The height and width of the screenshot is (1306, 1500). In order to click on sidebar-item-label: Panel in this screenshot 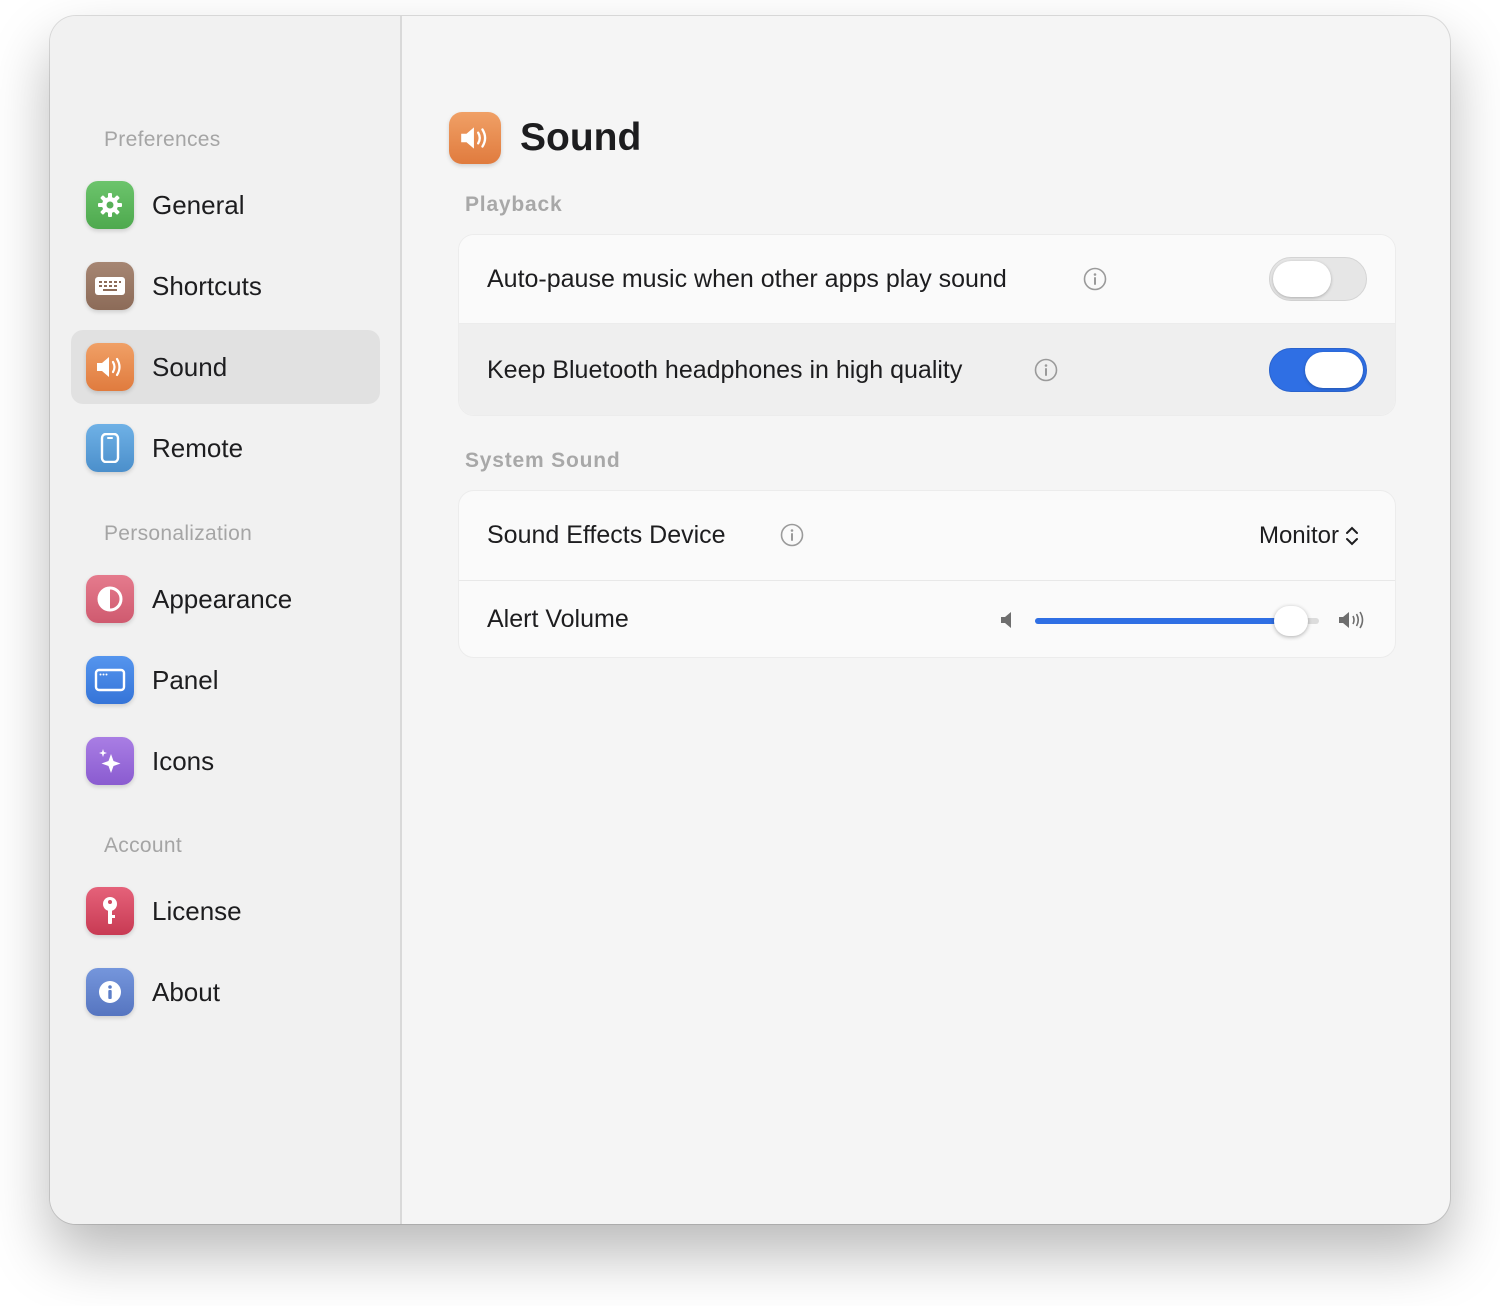, I will do `click(185, 679)`.